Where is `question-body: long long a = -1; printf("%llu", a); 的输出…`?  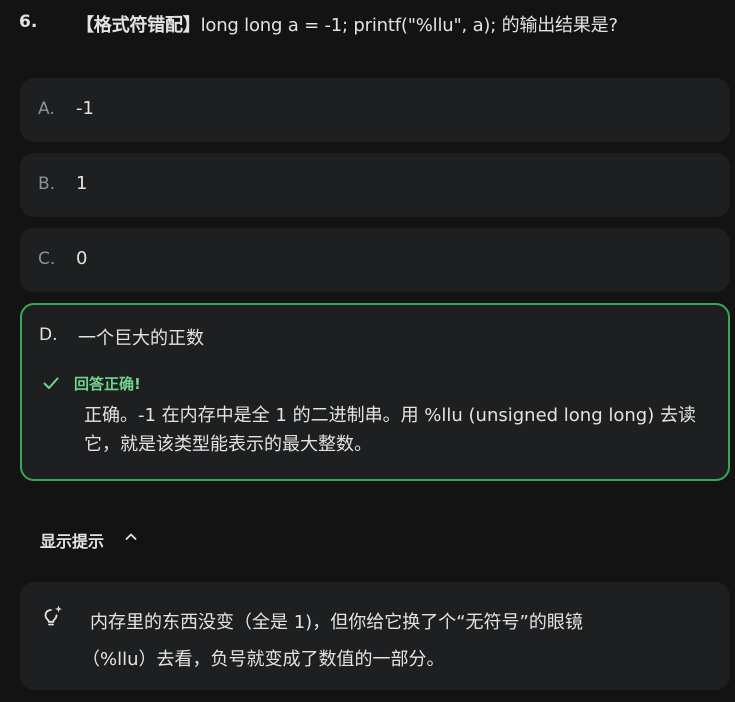 question-body: long long a = -1; printf("%llu", a); 的输出… is located at coordinates (409, 25).